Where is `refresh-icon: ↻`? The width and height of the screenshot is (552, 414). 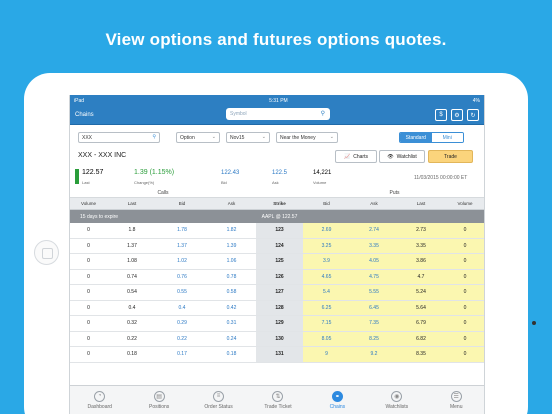
refresh-icon: ↻ is located at coordinates (473, 115).